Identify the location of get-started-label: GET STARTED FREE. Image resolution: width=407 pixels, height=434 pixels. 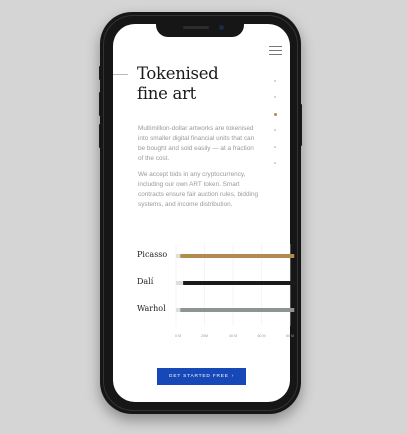
(198, 376).